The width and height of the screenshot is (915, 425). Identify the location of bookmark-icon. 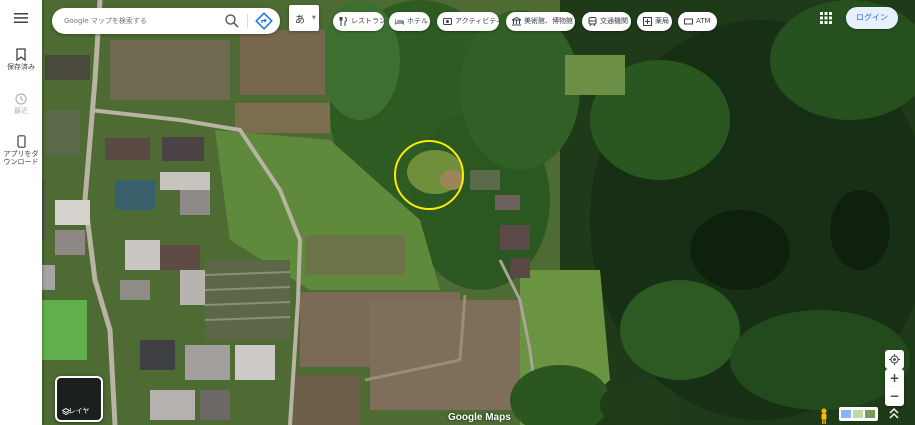
(21, 54).